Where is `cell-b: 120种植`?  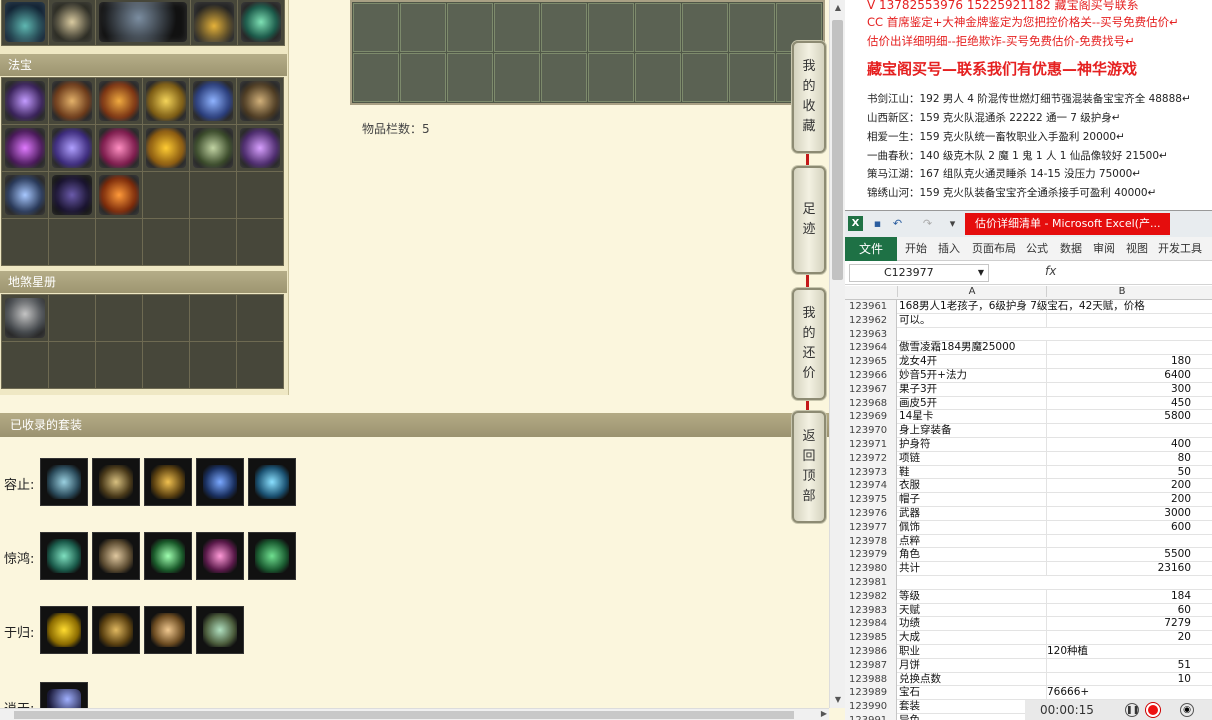
cell-b: 120种植 is located at coordinates (1119, 652).